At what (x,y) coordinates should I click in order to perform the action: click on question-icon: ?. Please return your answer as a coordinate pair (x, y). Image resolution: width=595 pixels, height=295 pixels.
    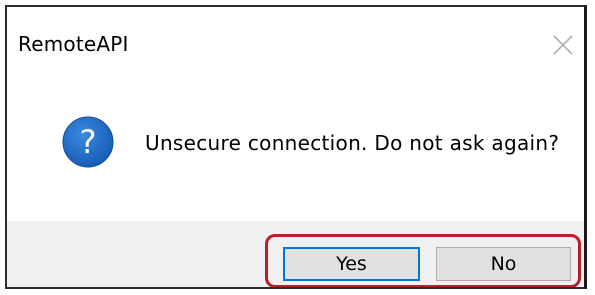
    Looking at the image, I should click on (88, 142).